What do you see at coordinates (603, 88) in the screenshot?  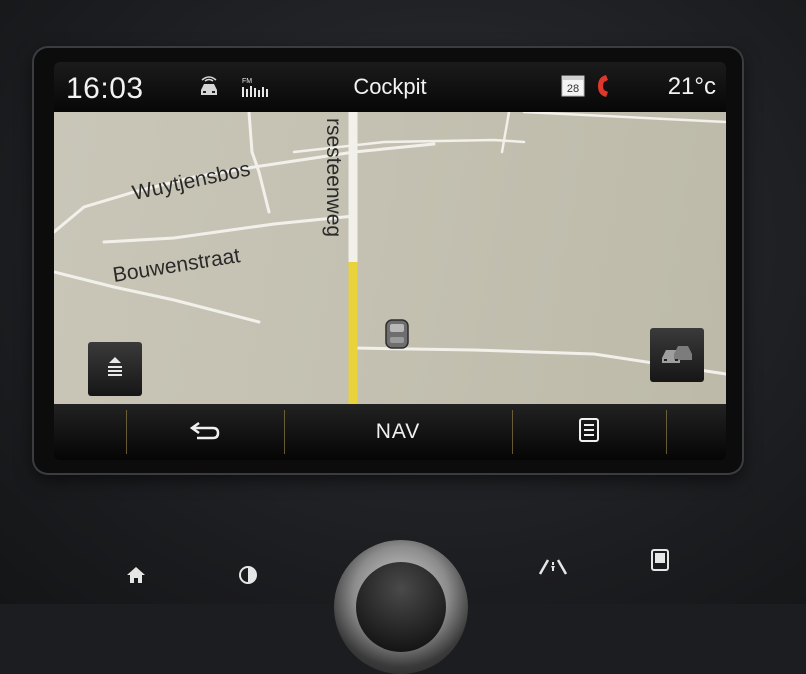 I see `phone-icon` at bounding box center [603, 88].